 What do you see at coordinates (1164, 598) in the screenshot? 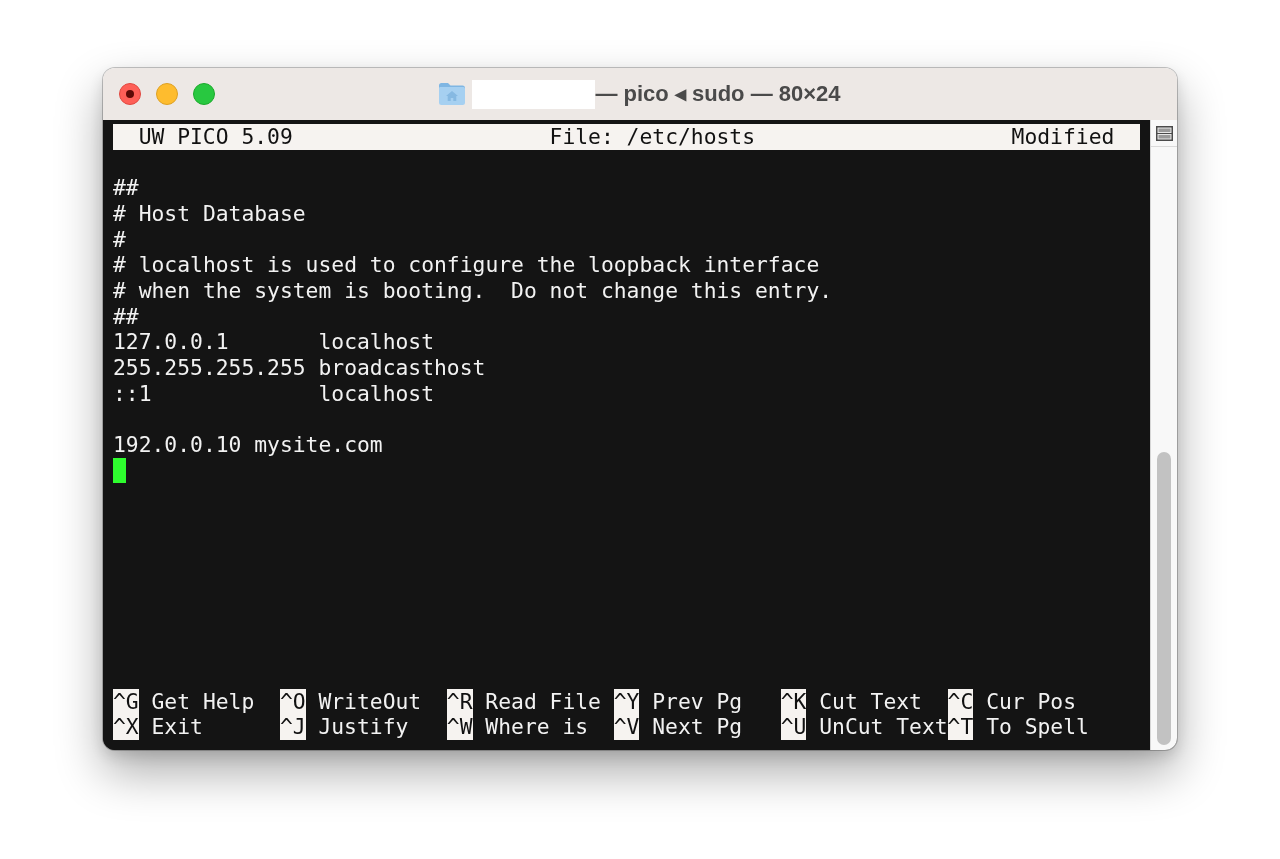
I see `scrollbar-thumb` at bounding box center [1164, 598].